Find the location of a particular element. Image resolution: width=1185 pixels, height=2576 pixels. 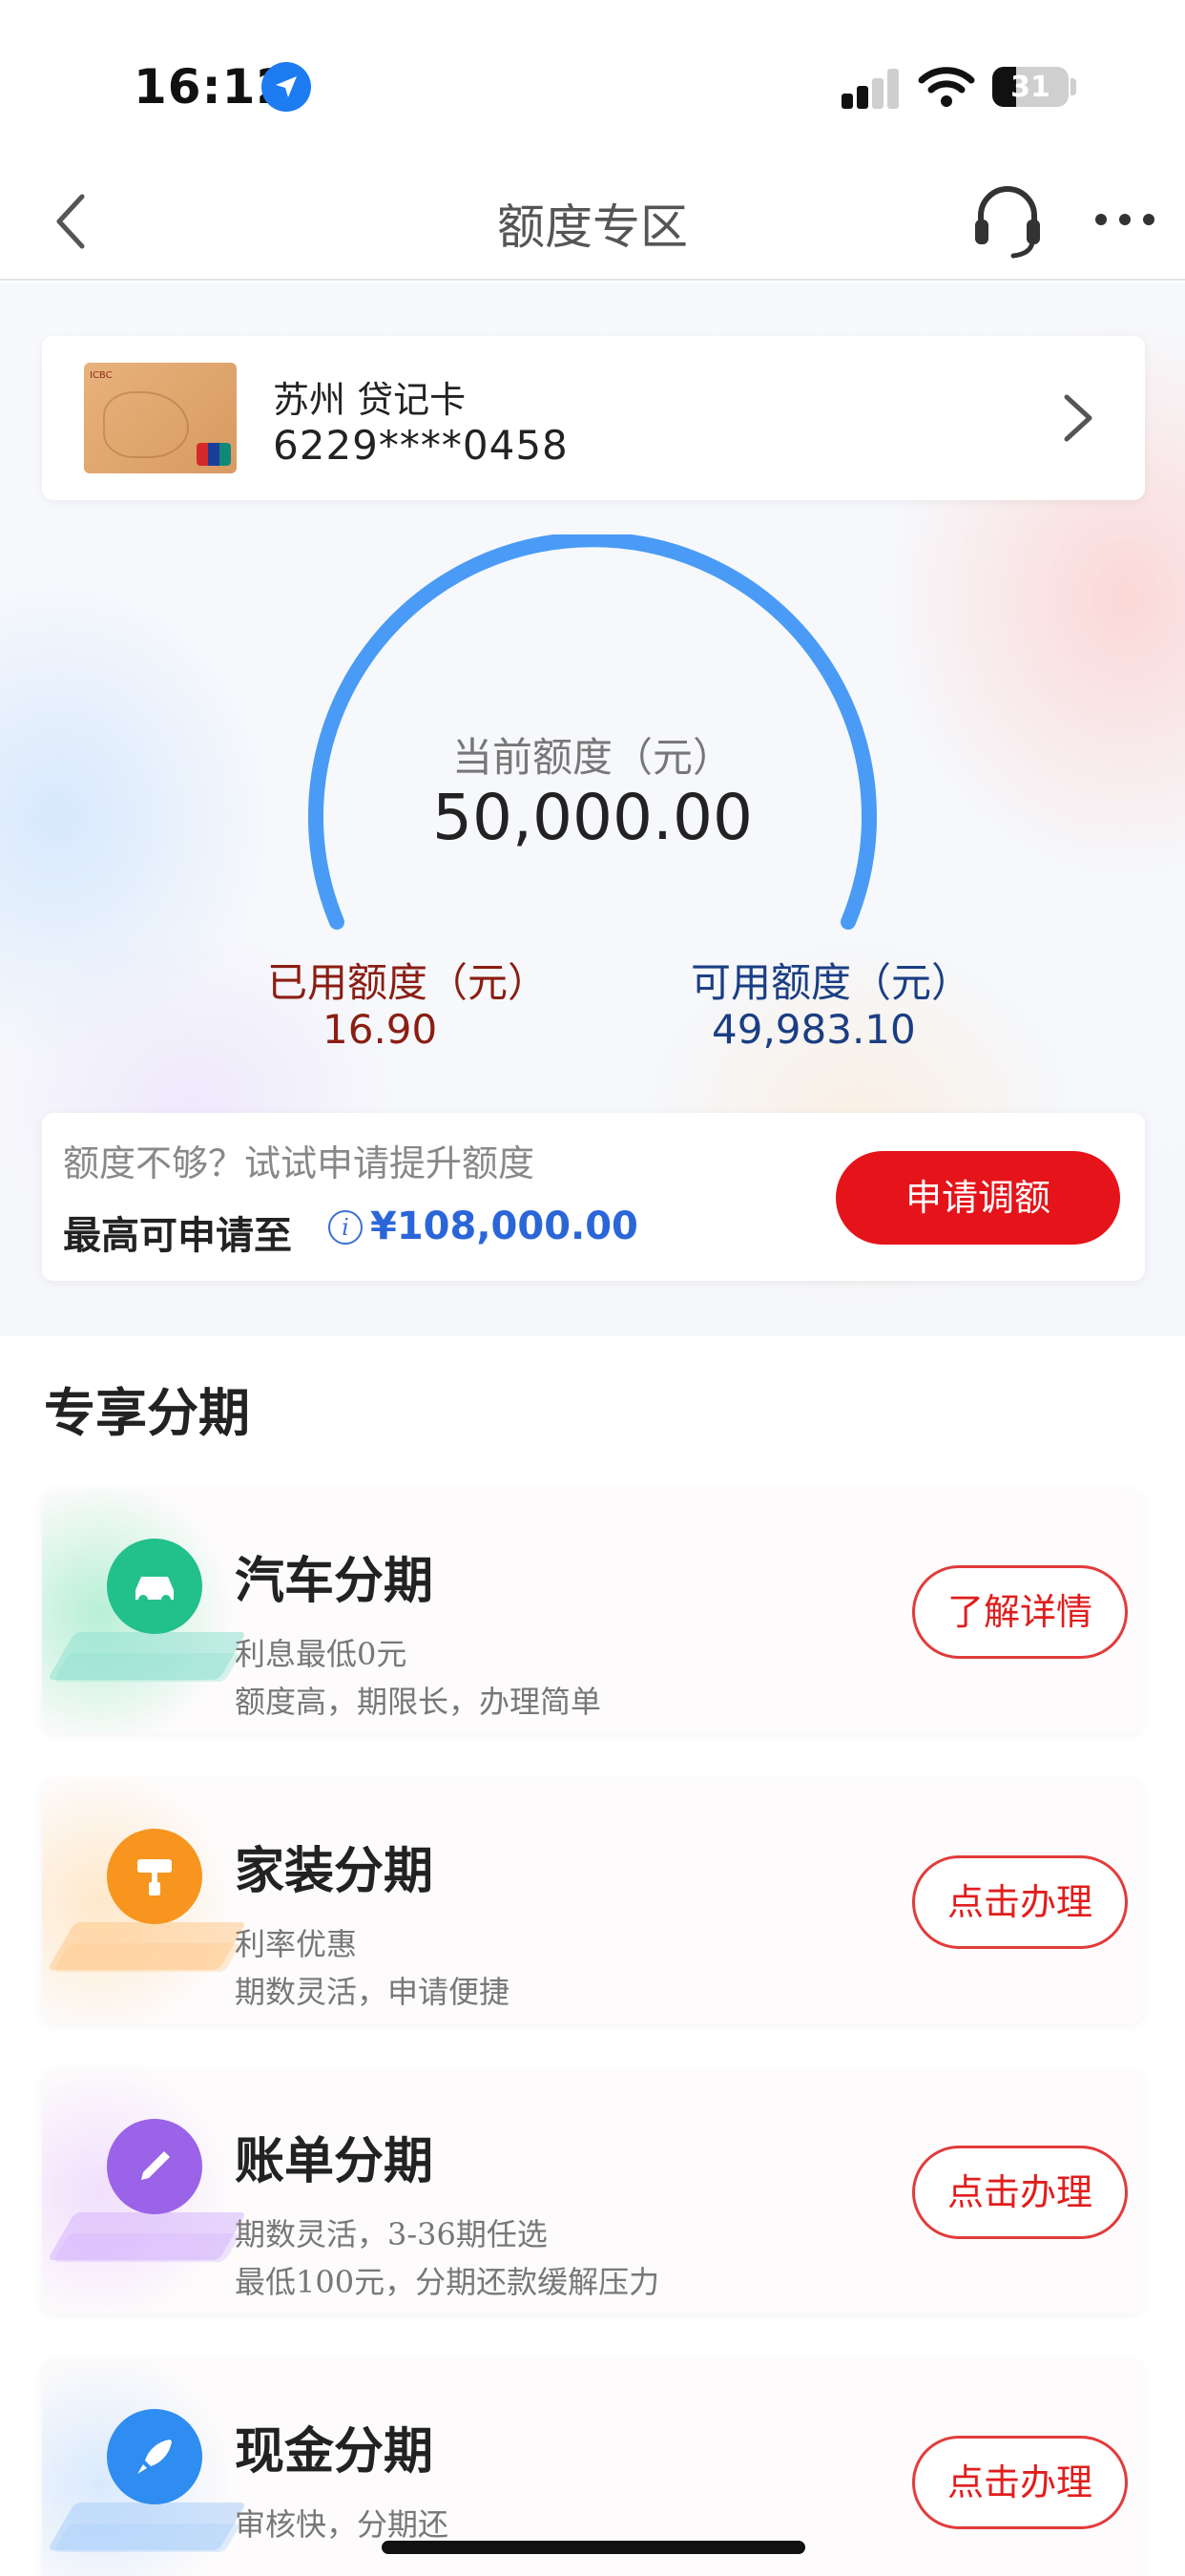

card-selector: ICBC 苏州 贷记卡 6229****0458 is located at coordinates (593, 418).